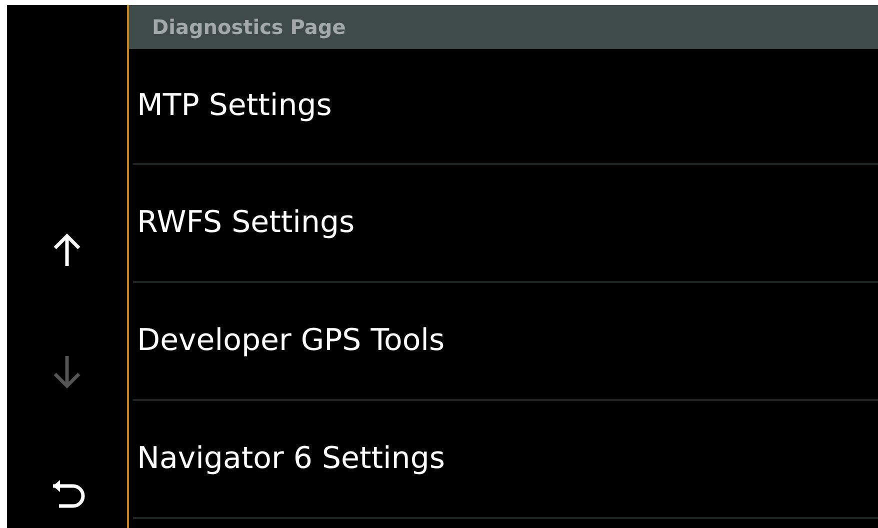  I want to click on page-title: Diagnostics Page, so click(249, 27).